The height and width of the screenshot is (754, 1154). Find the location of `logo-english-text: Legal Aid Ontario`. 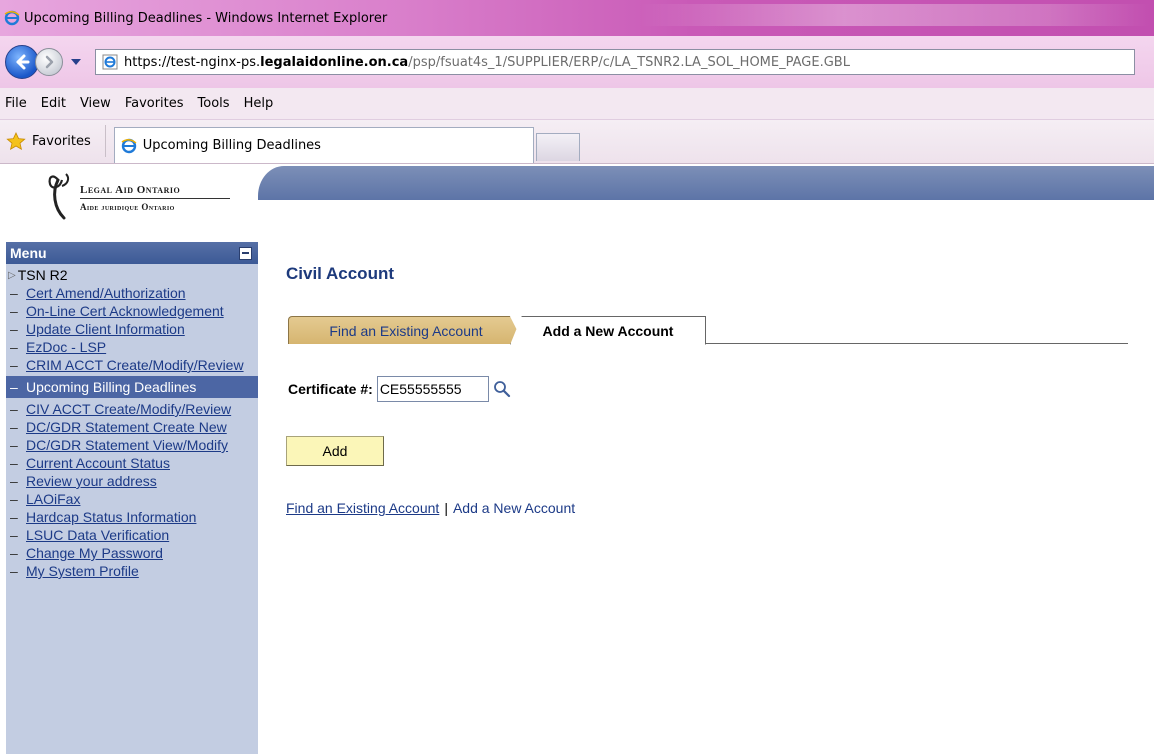

logo-english-text: Legal Aid Ontario is located at coordinates (130, 190).